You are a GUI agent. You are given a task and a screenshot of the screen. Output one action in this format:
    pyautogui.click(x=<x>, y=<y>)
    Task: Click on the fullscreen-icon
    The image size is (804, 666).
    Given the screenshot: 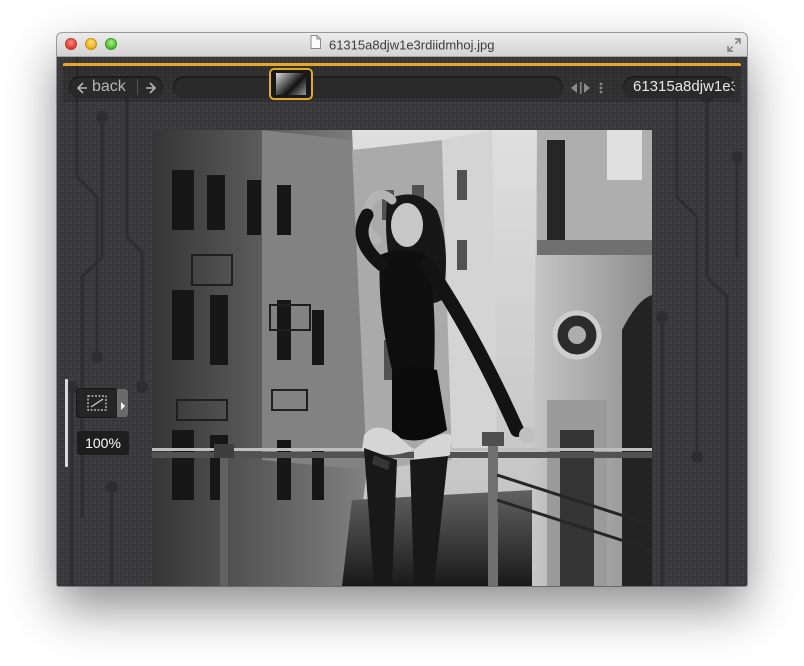 What is the action you would take?
    pyautogui.click(x=734, y=47)
    